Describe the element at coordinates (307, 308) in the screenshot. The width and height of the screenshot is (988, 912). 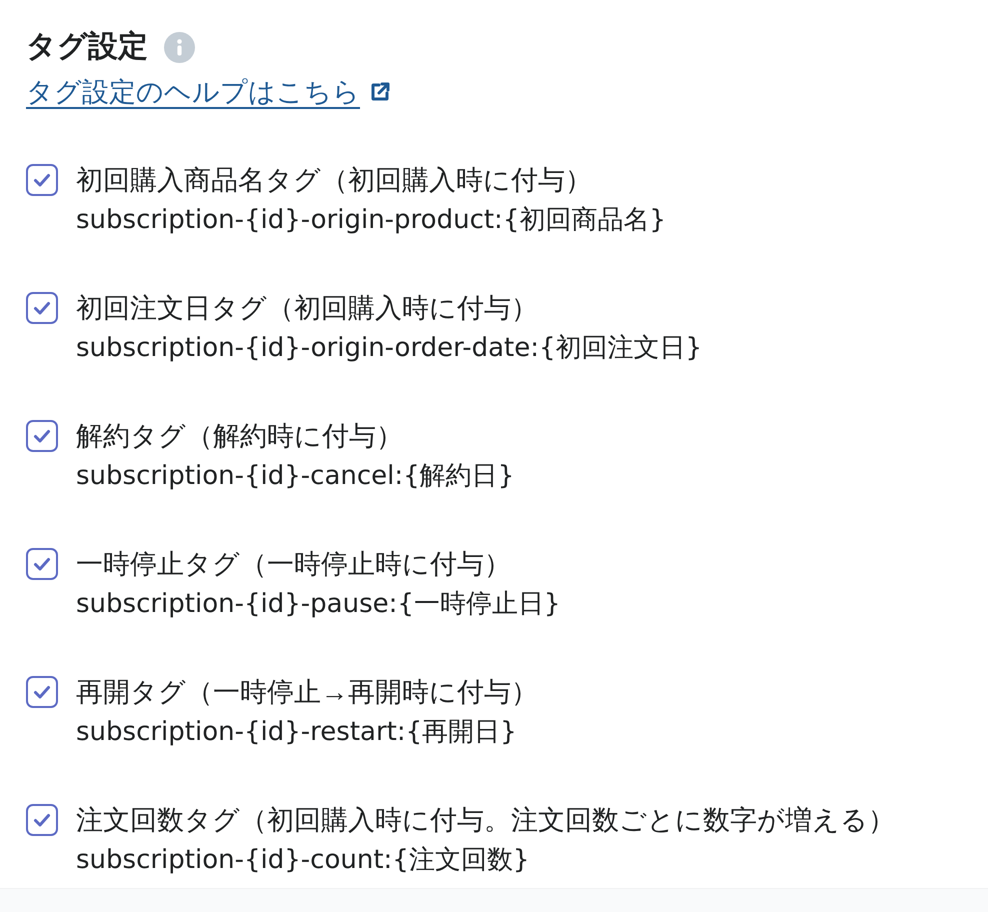
I see `tag-label: 初回注文日タグ（初回購入時に付与）` at that location.